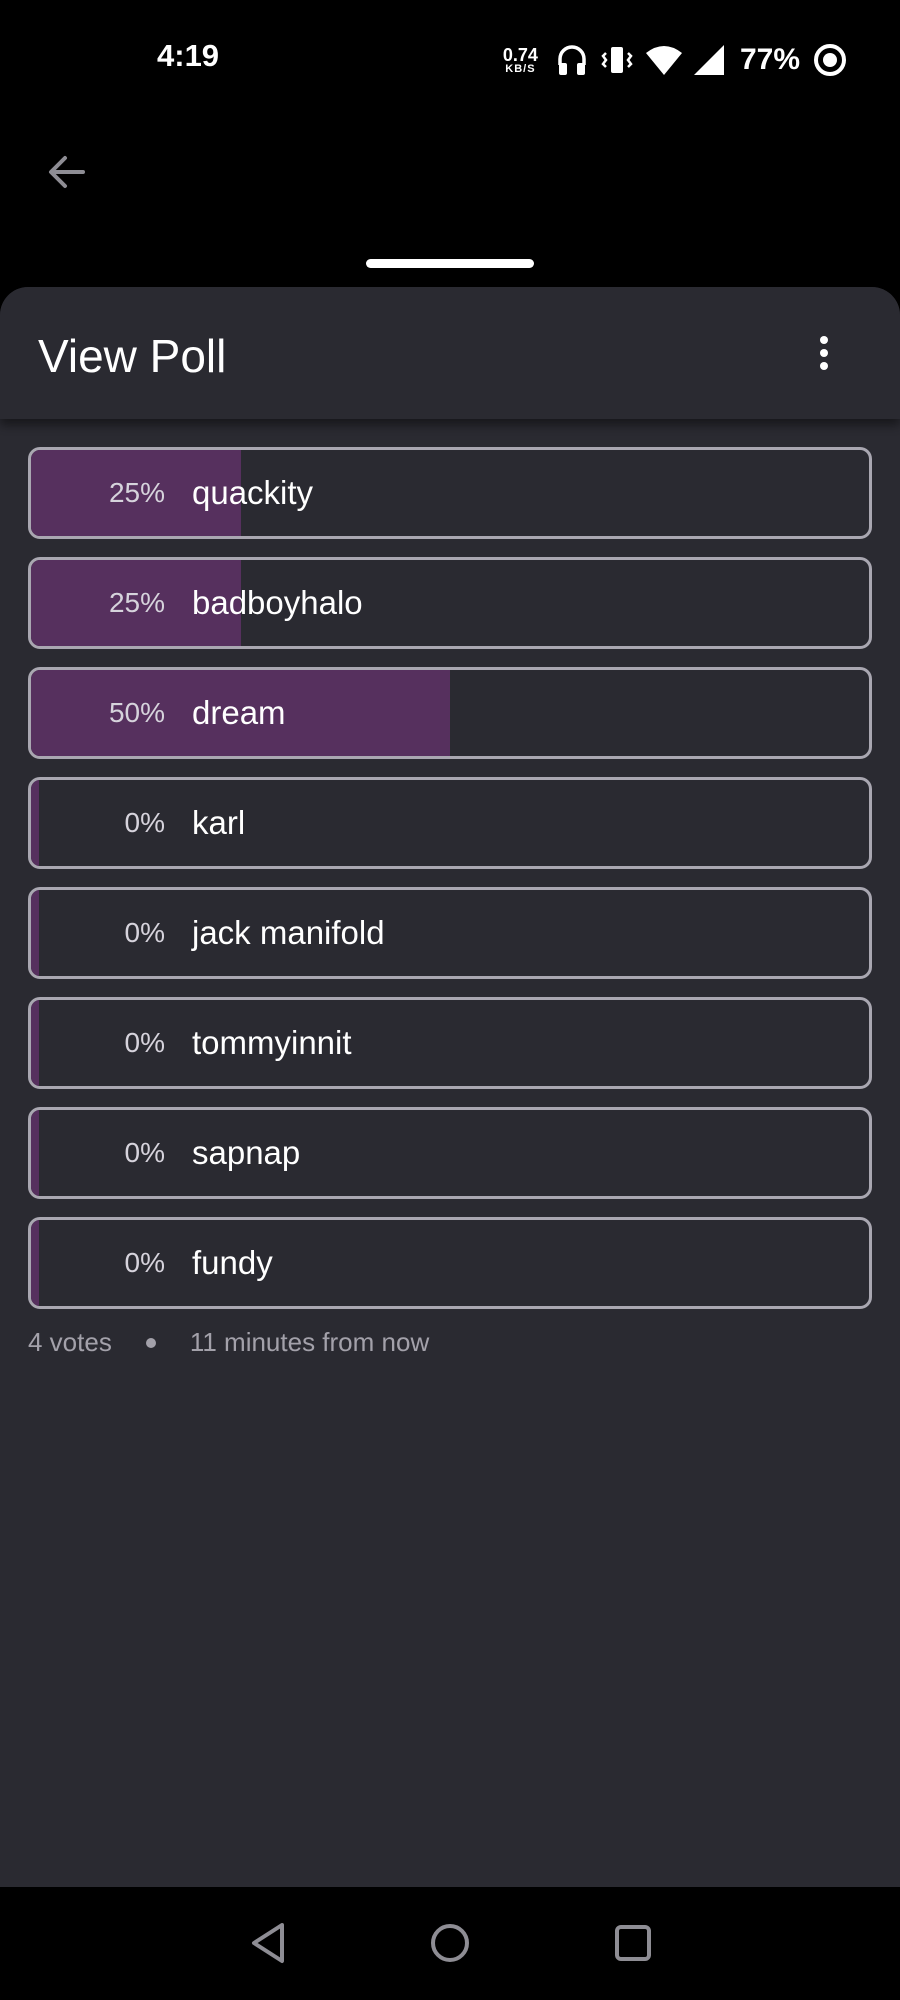 The height and width of the screenshot is (2000, 900). I want to click on poll-option-label: badboyhalo, so click(277, 602).